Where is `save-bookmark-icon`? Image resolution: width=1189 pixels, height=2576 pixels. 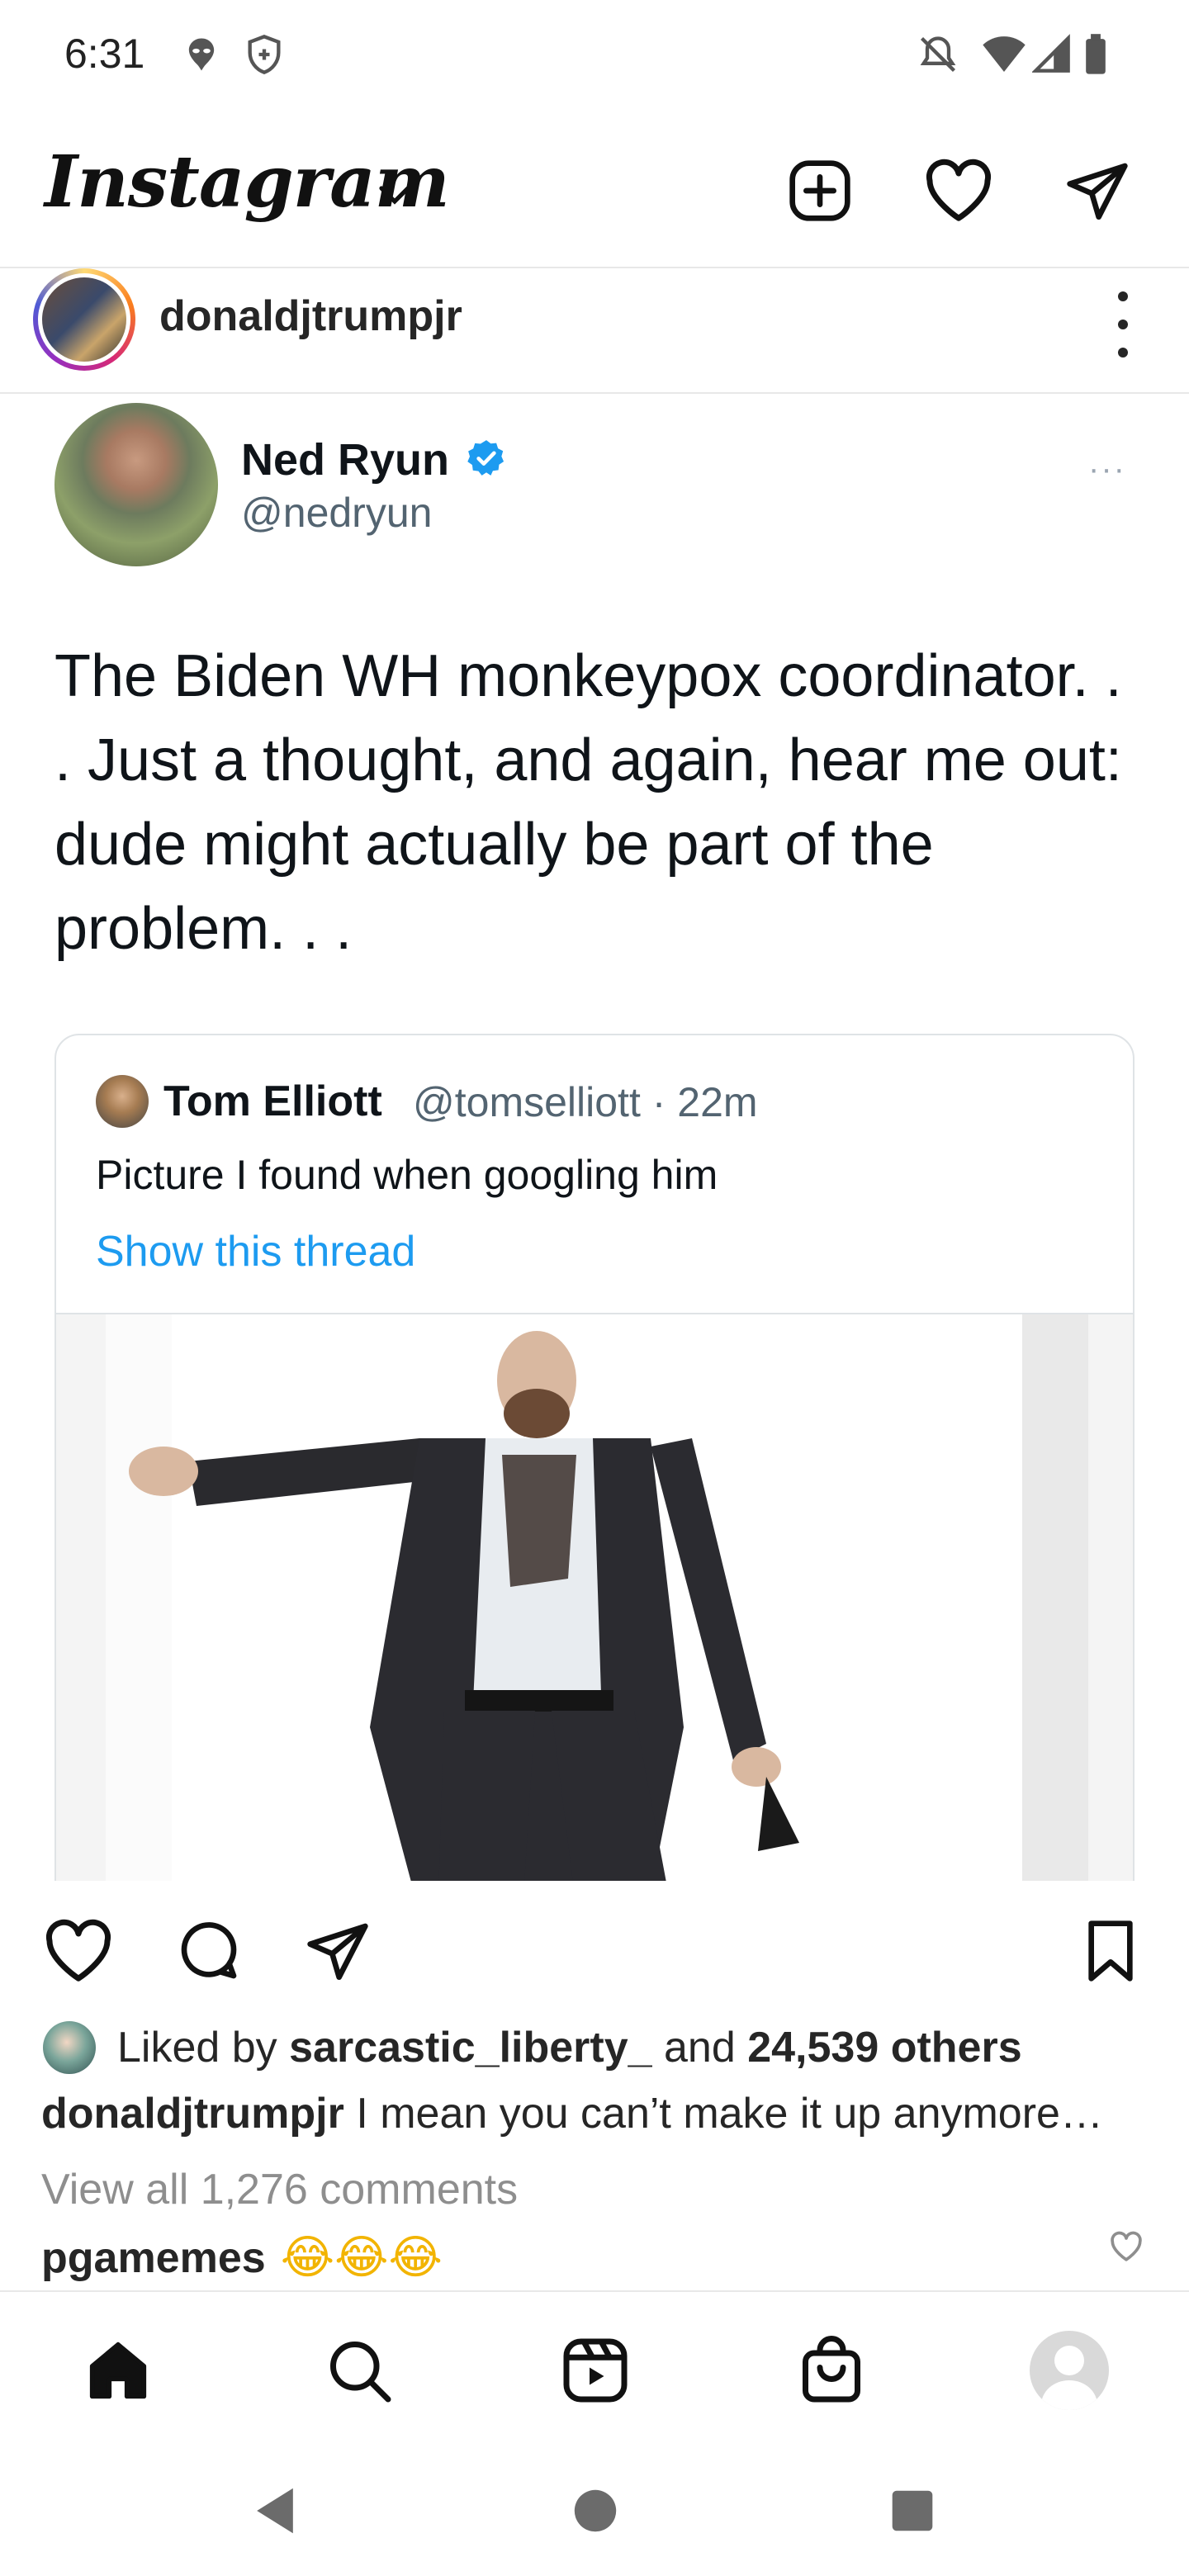 save-bookmark-icon is located at coordinates (1110, 1951).